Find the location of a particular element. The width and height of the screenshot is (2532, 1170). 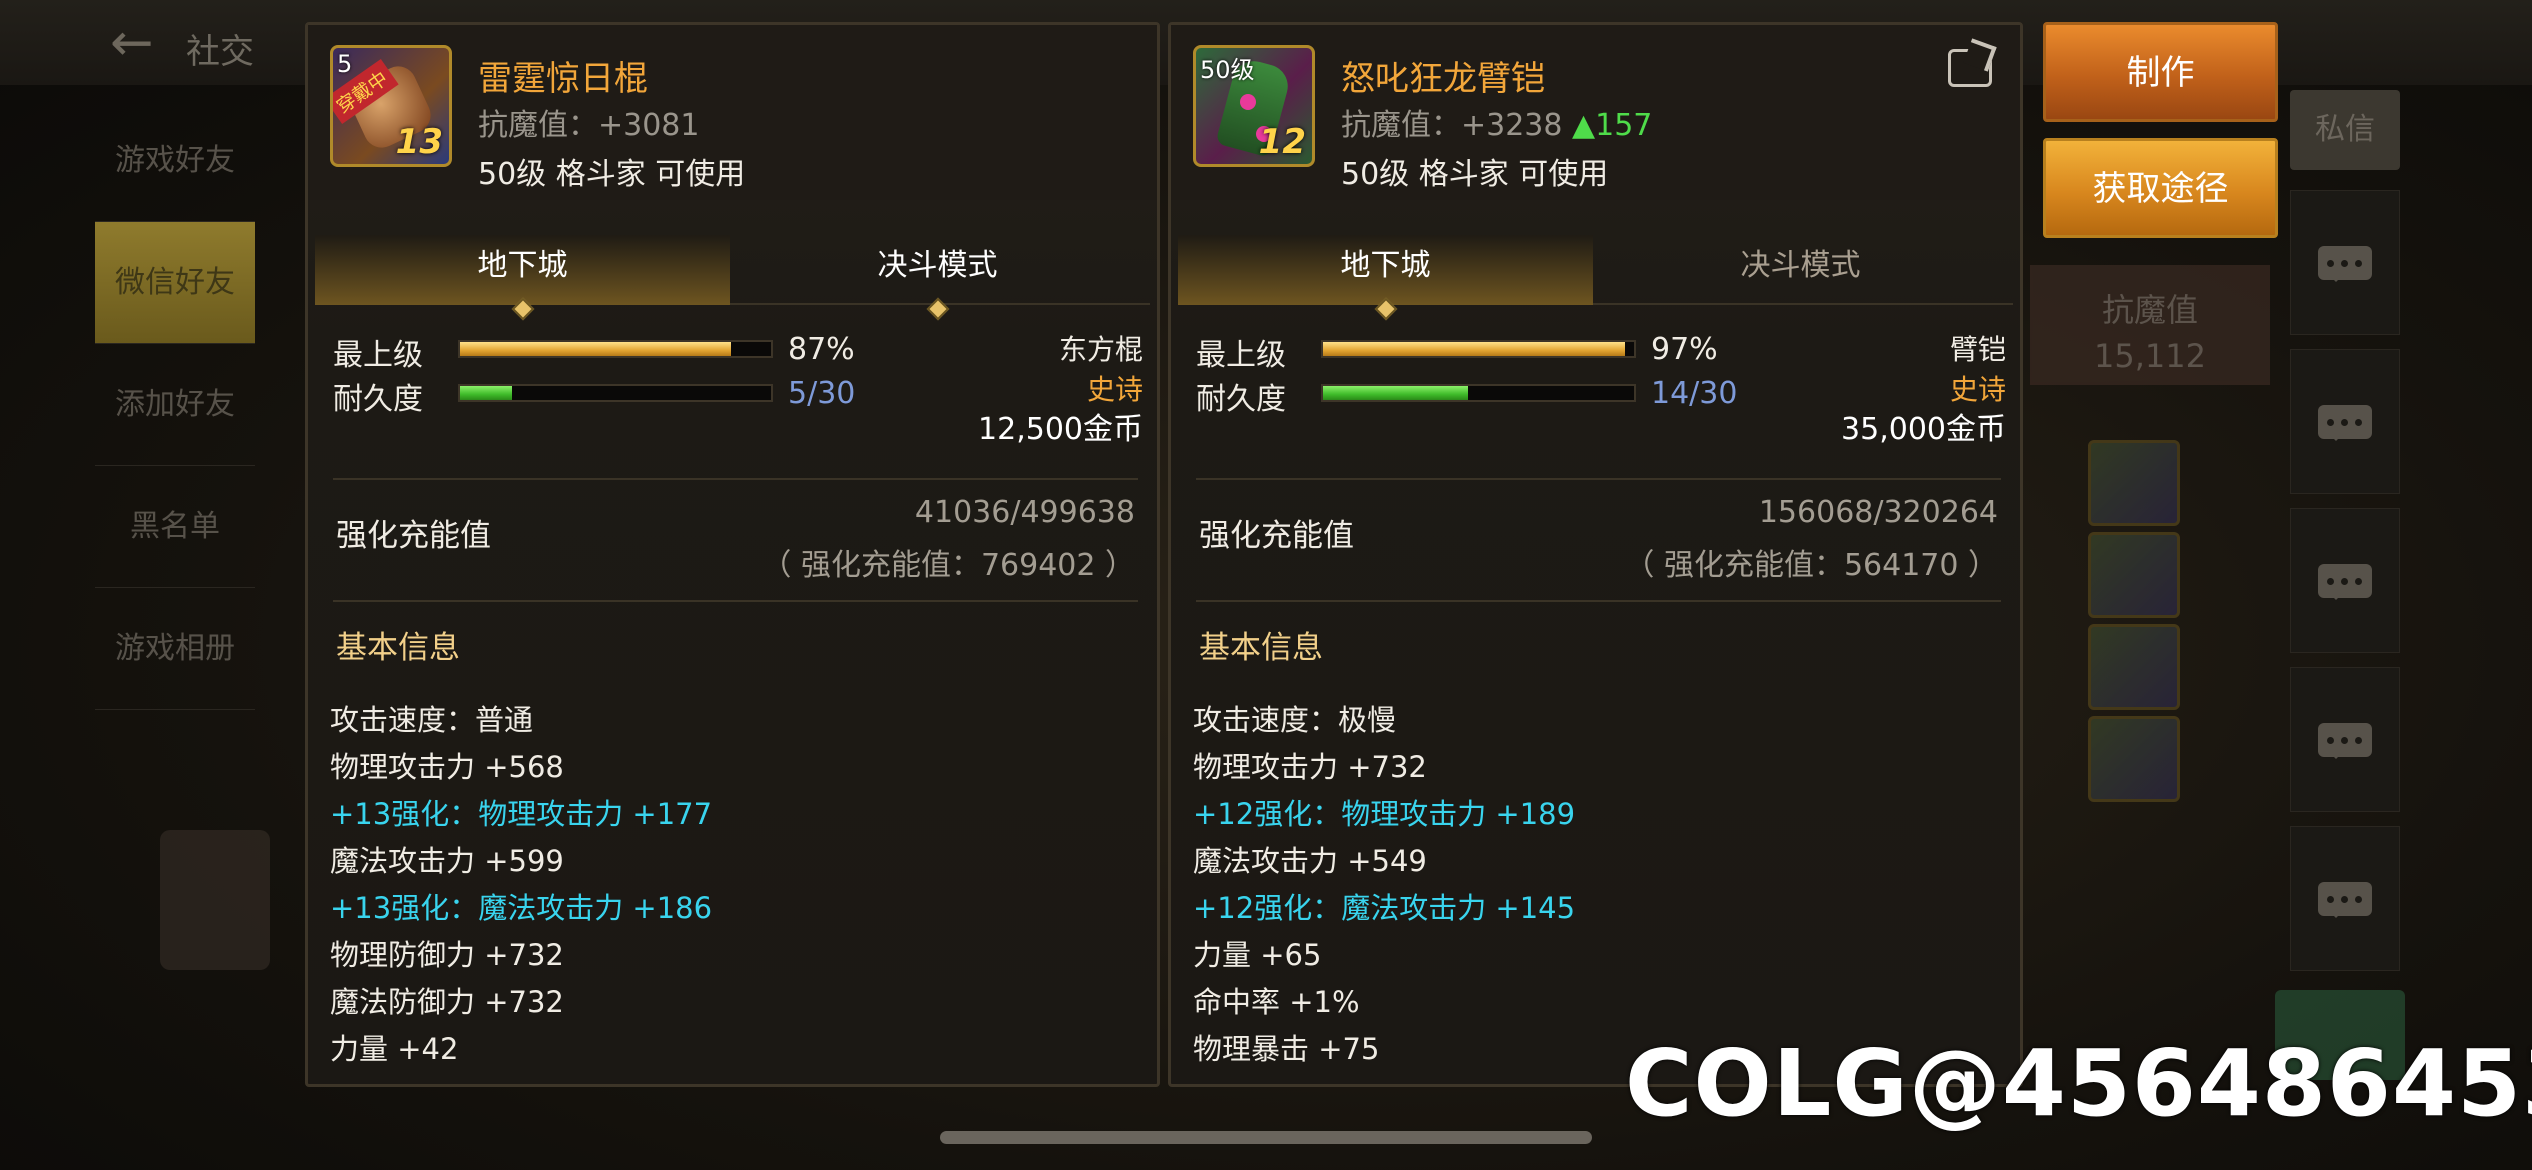

background-avatar is located at coordinates (215, 900).